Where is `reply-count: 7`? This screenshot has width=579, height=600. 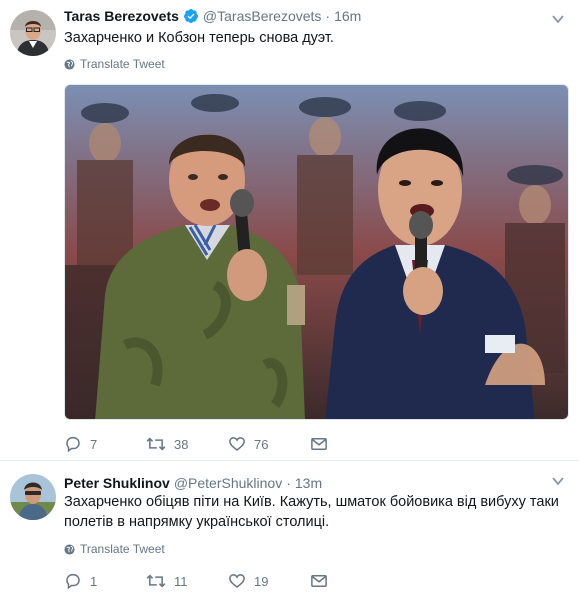
reply-count: 7 is located at coordinates (94, 444).